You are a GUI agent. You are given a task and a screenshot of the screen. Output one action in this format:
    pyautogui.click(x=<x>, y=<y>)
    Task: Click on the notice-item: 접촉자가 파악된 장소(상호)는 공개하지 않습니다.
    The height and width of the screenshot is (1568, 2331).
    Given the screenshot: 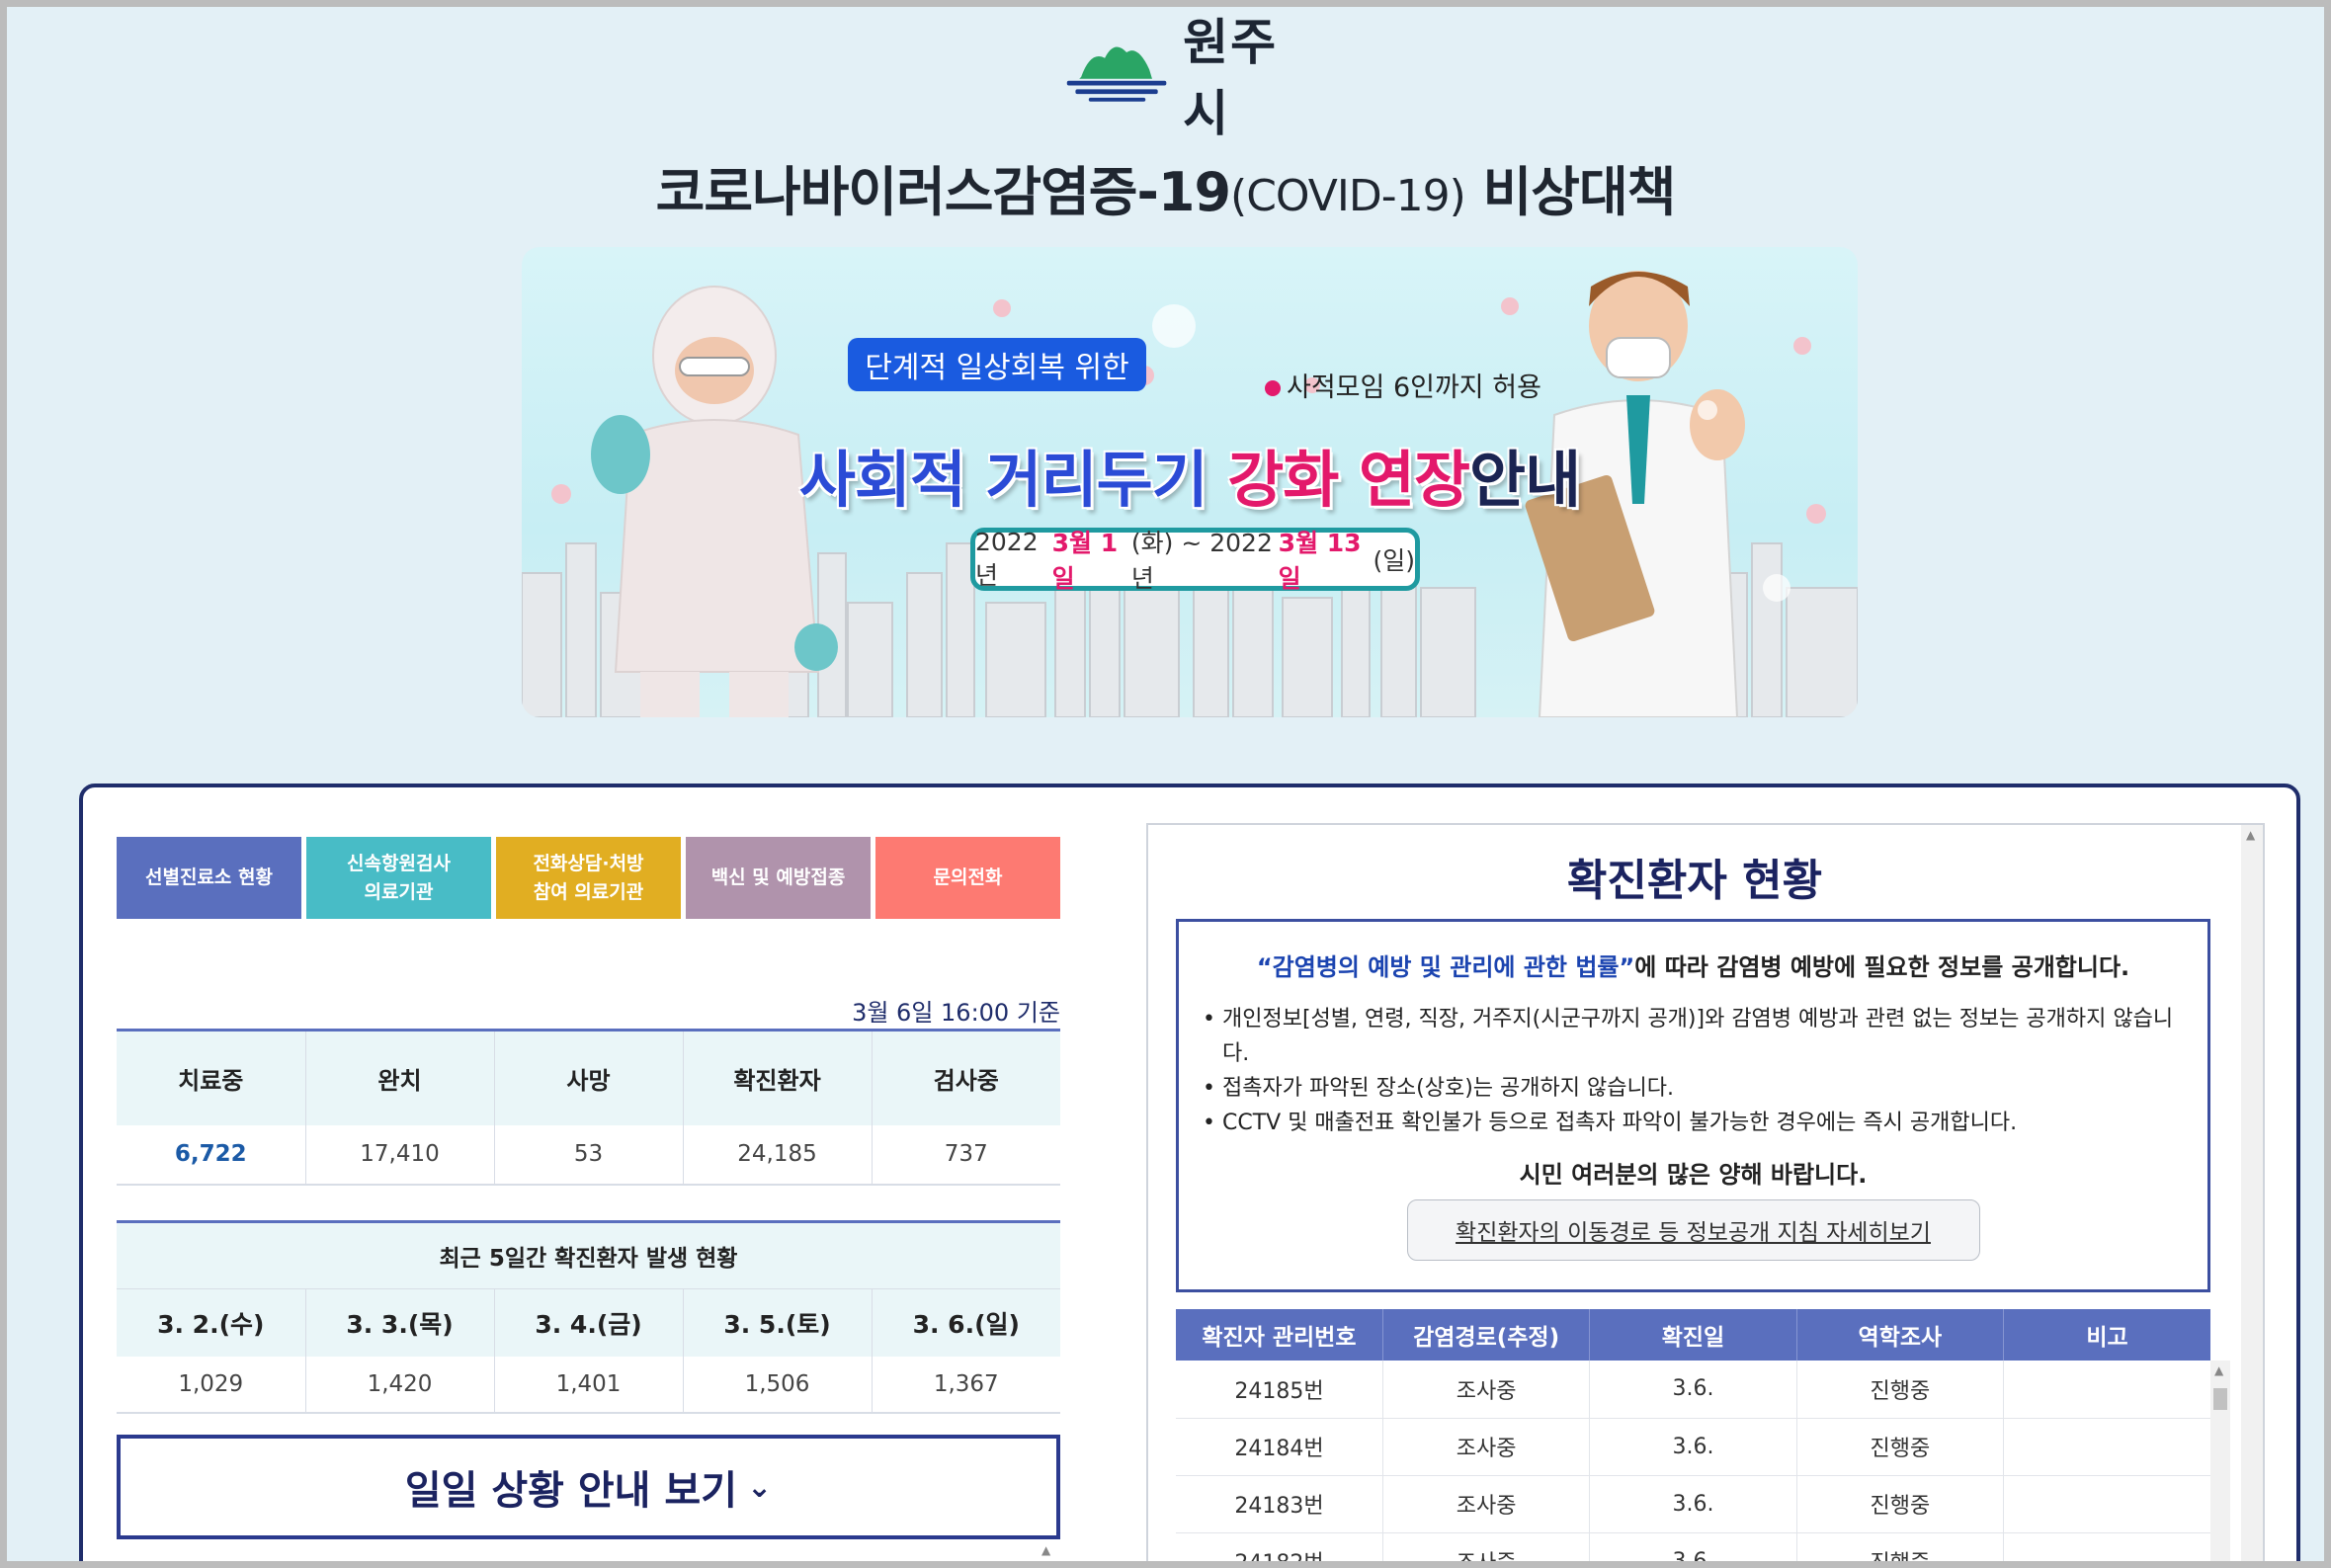 What is the action you would take?
    pyautogui.click(x=1693, y=1088)
    